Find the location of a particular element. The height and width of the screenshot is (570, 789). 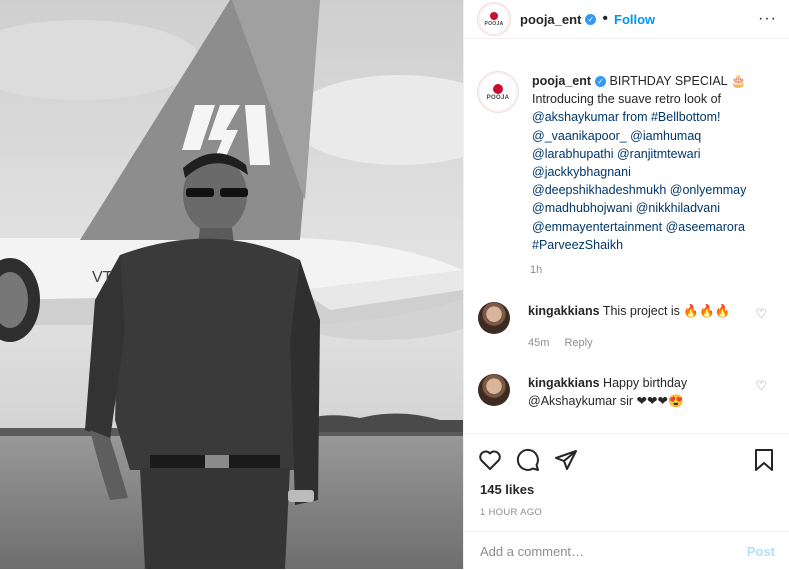

header-username: pooja_ent is located at coordinates (550, 19).